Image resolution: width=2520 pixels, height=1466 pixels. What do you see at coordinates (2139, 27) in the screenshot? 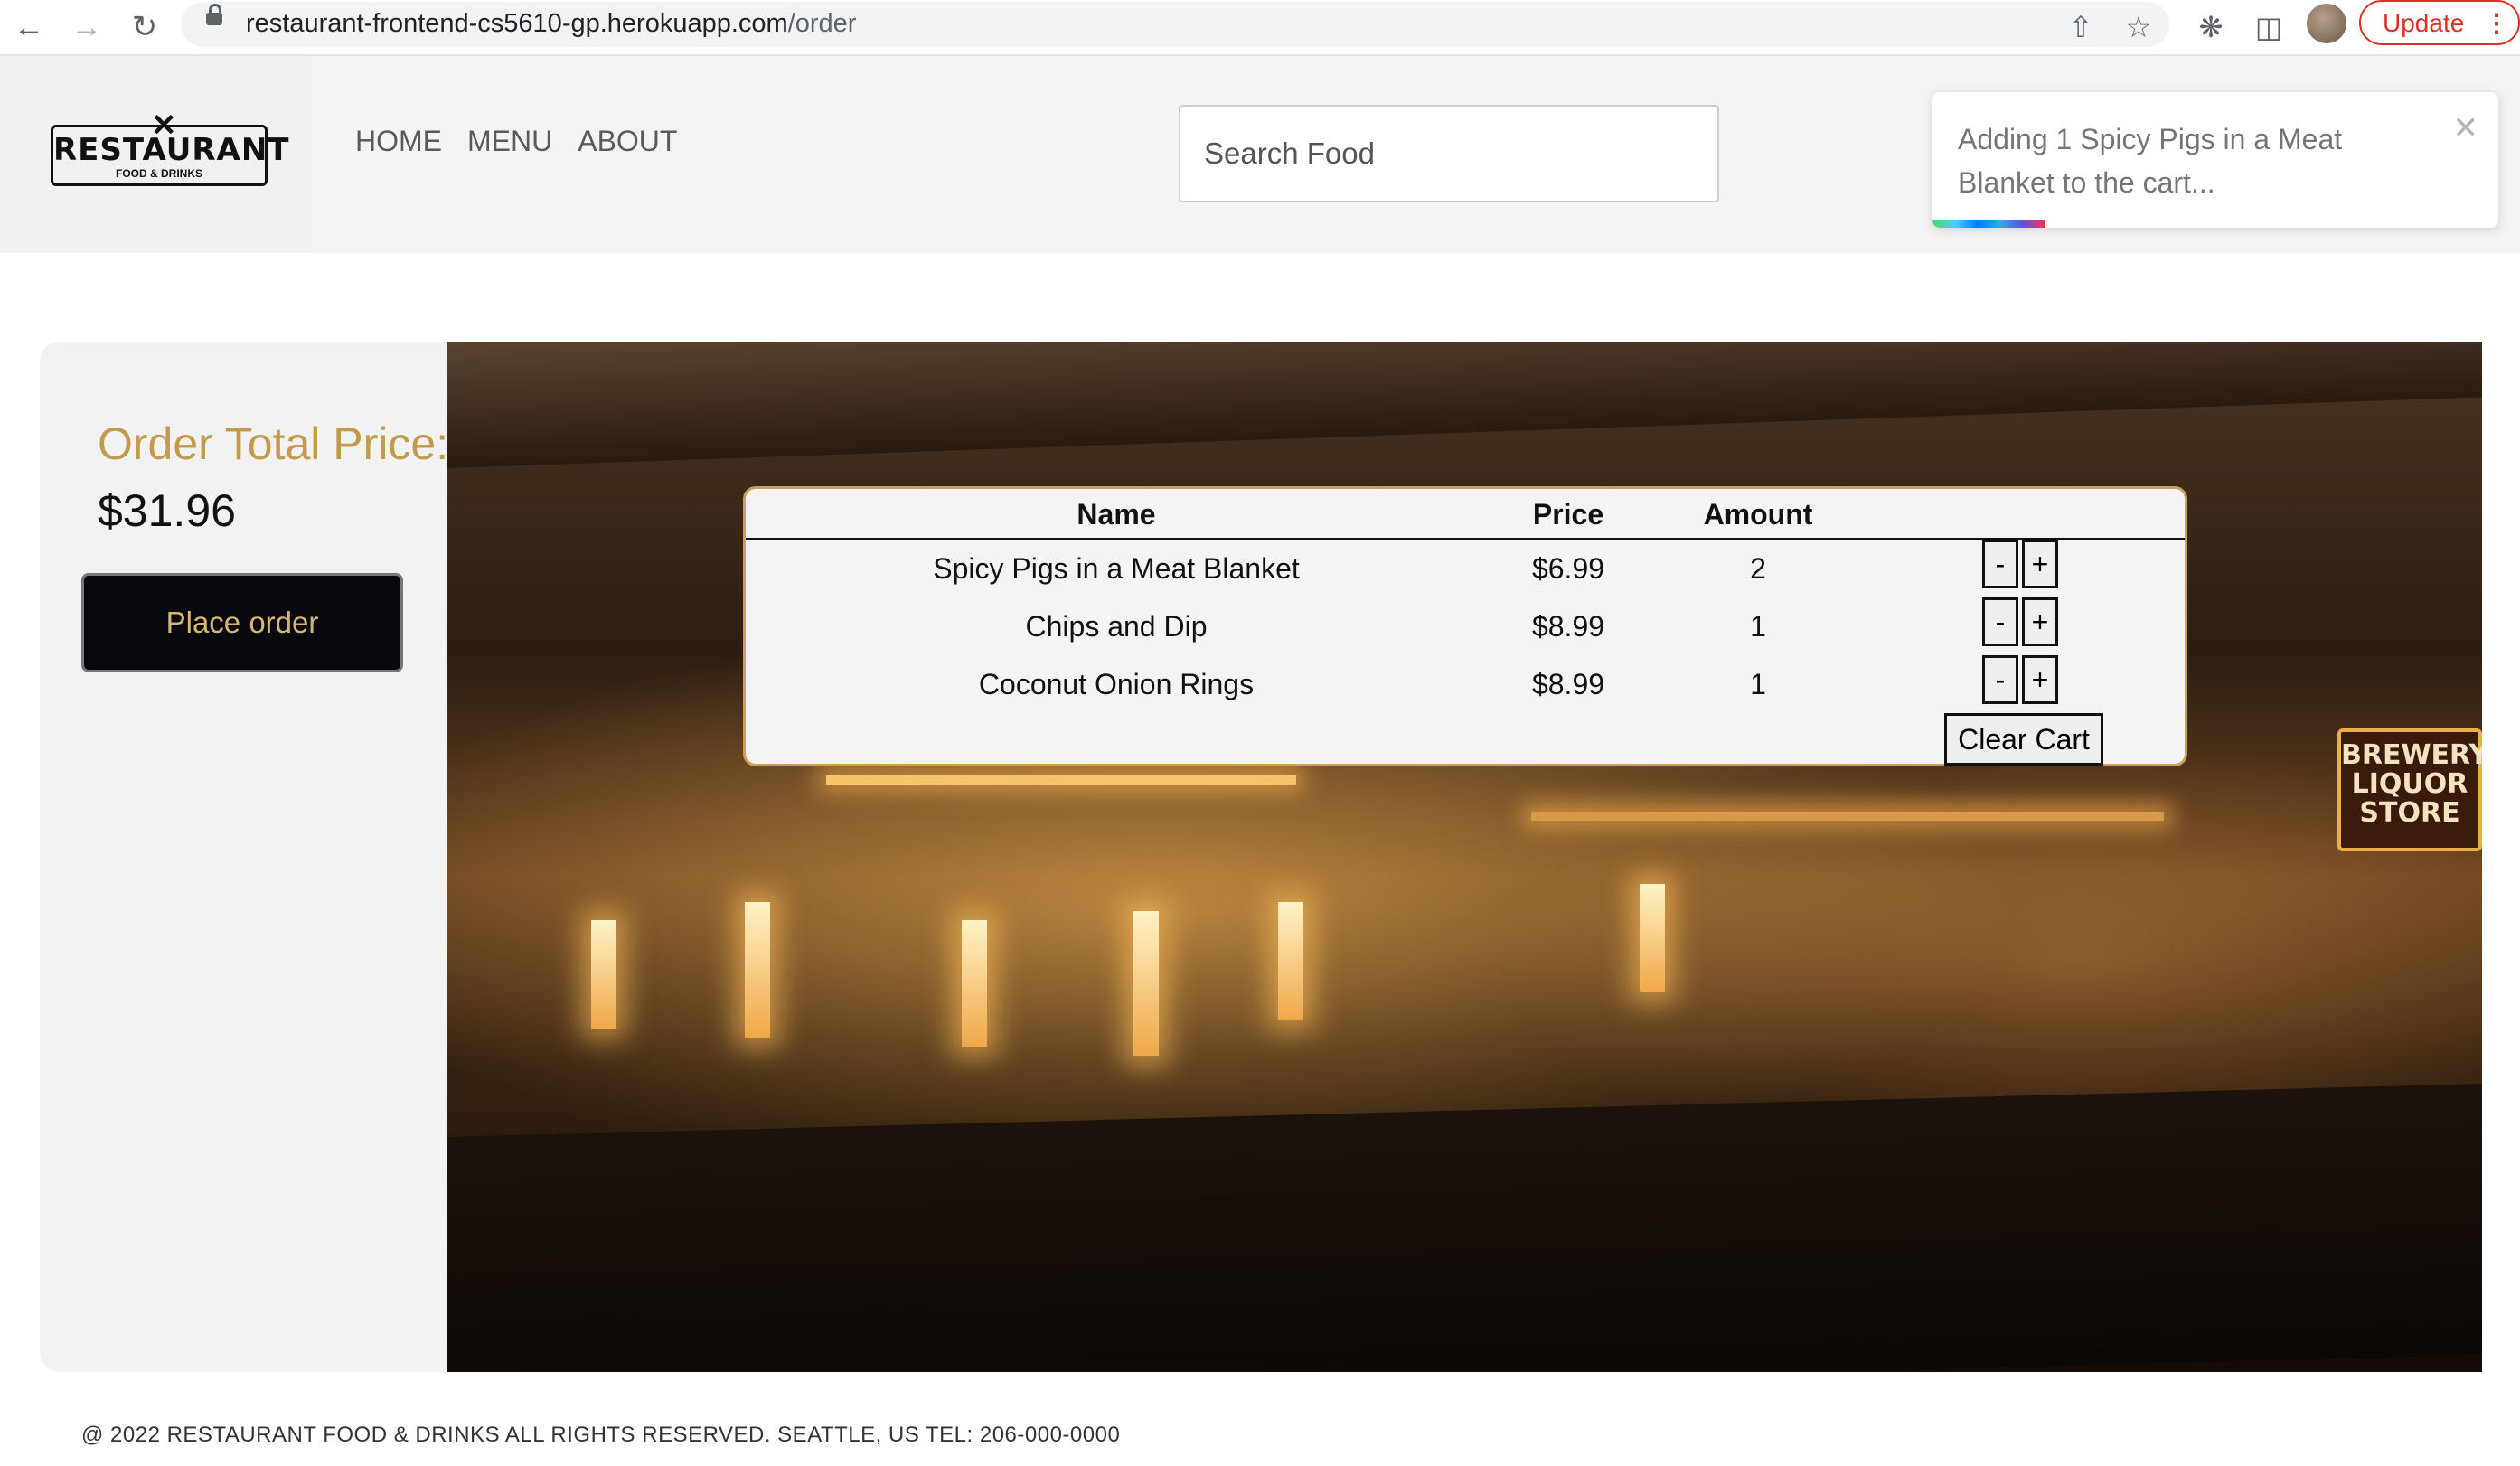
I see `star-icon: ☆` at bounding box center [2139, 27].